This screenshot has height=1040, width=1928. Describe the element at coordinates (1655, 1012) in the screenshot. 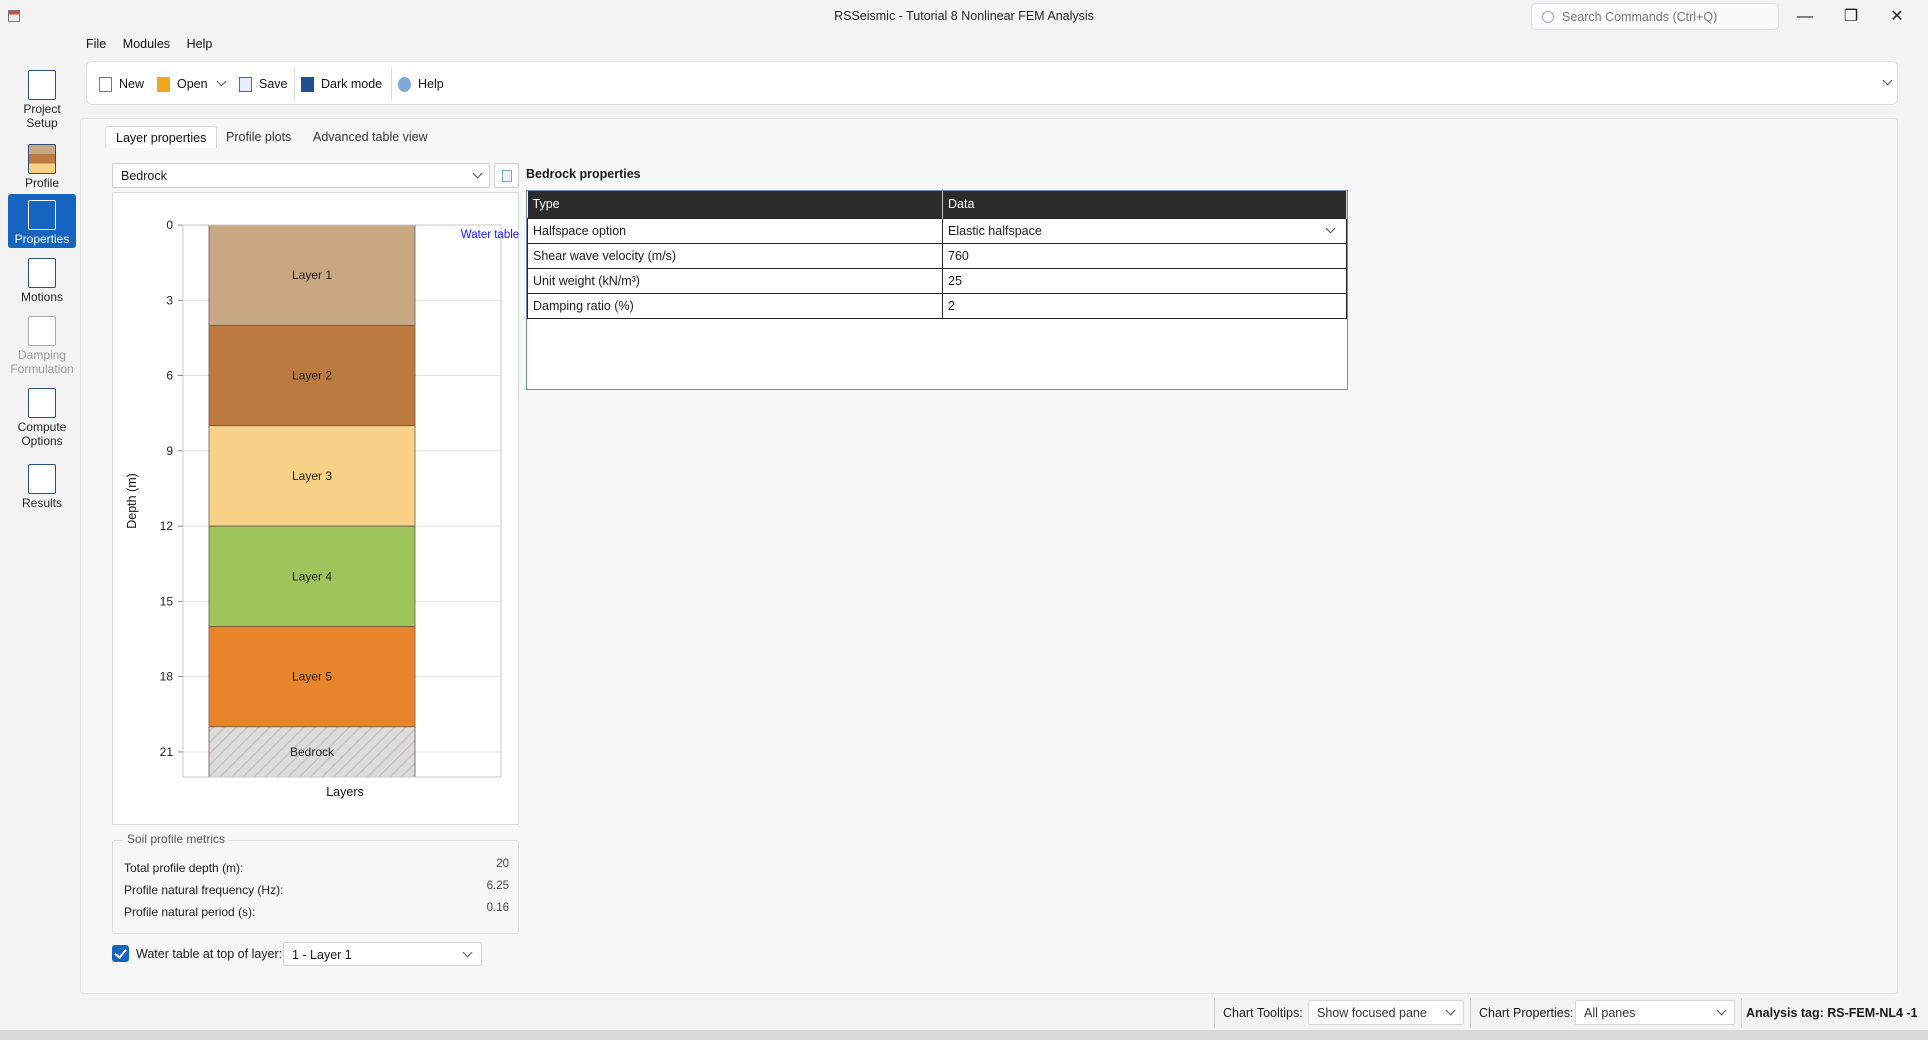

I see `chart-properties-select: All panes` at that location.